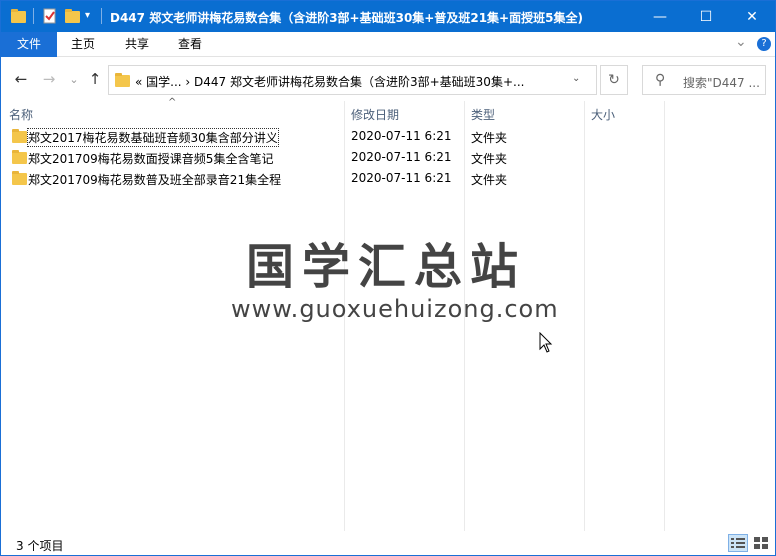 Image resolution: width=776 pixels, height=556 pixels. I want to click on column-size: 大小, so click(603, 114).